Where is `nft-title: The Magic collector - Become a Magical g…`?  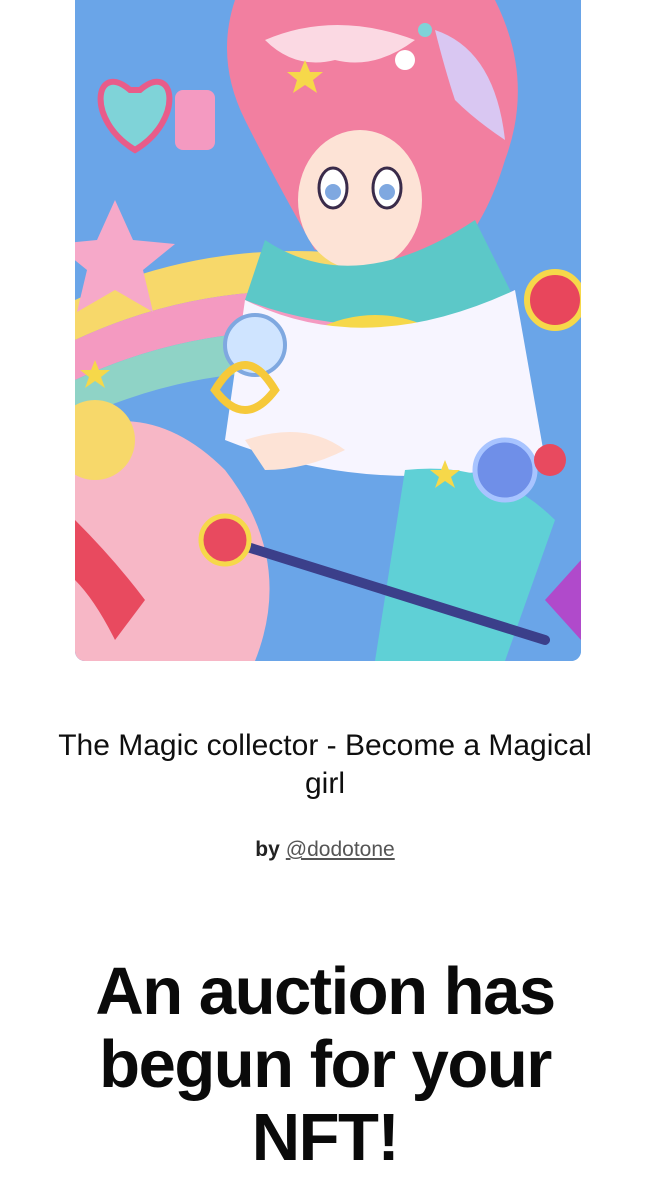 nft-title: The Magic collector - Become a Magical g… is located at coordinates (325, 764).